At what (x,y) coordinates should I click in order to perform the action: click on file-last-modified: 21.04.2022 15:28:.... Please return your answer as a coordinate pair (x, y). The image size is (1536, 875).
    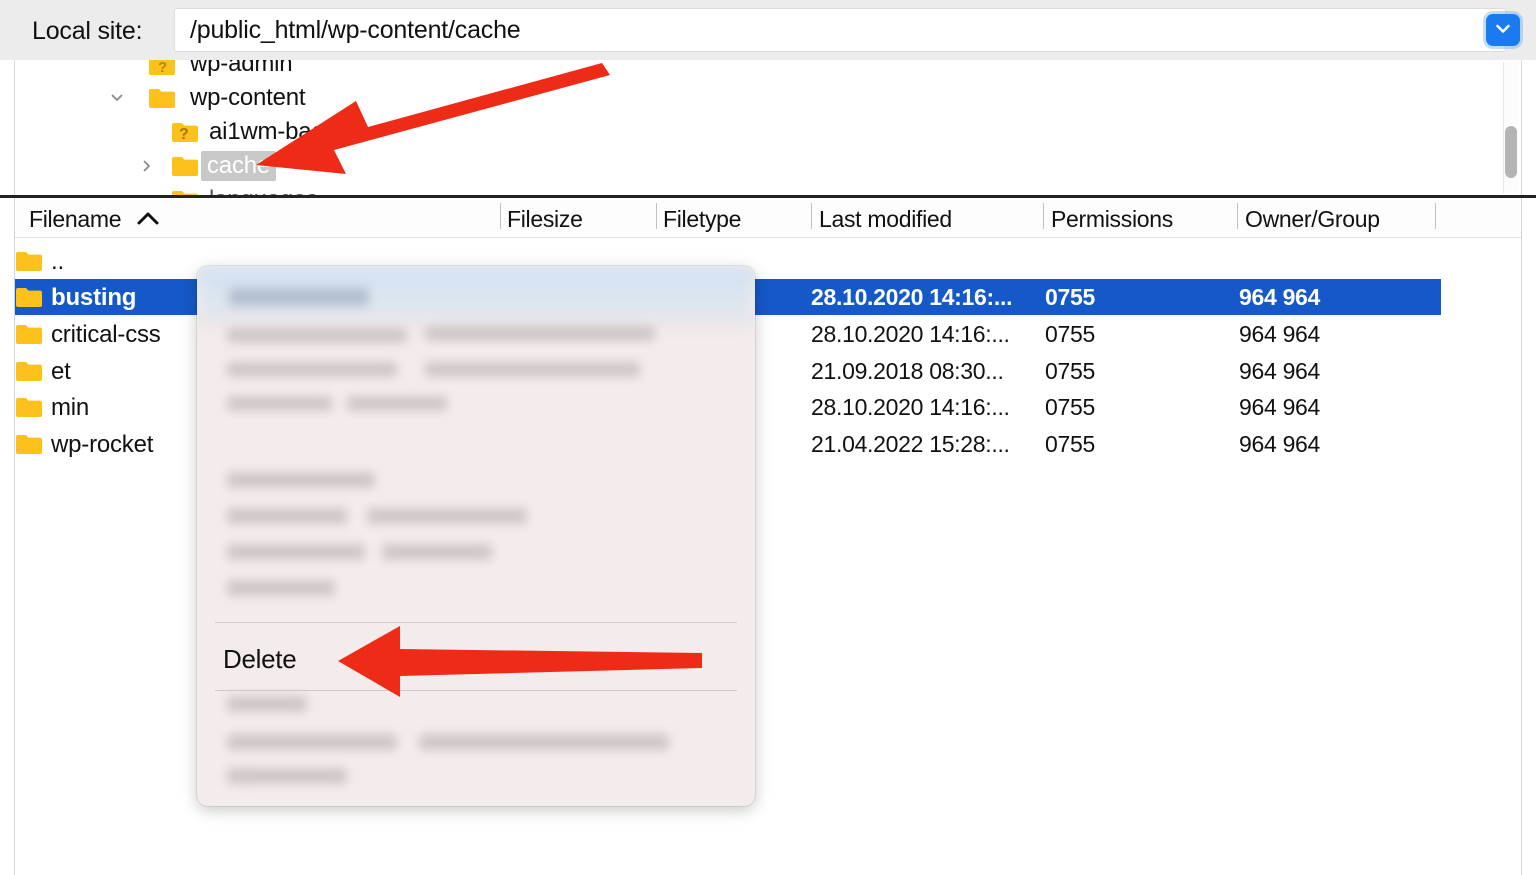
    Looking at the image, I should click on (910, 444).